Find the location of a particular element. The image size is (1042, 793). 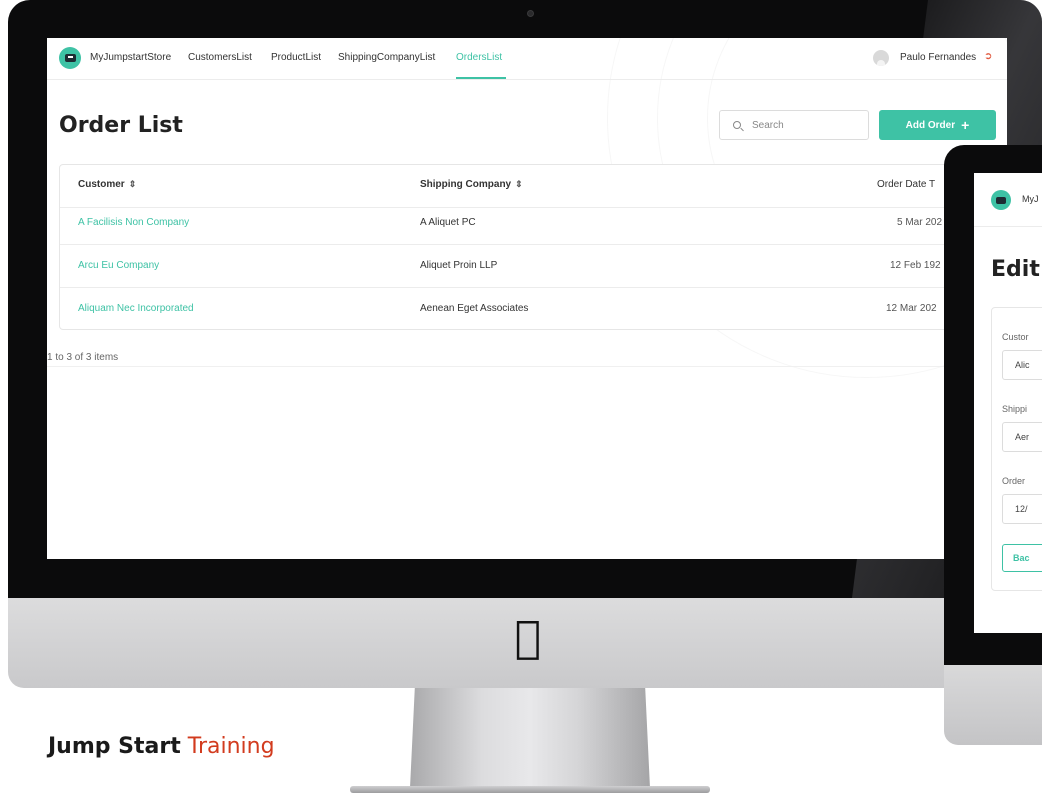

add-order-label: Add Order is located at coordinates (930, 125).